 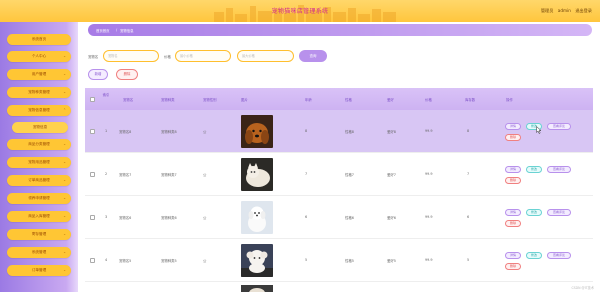 What do you see at coordinates (205, 175) in the screenshot?
I see `row-gender: 公` at bounding box center [205, 175].